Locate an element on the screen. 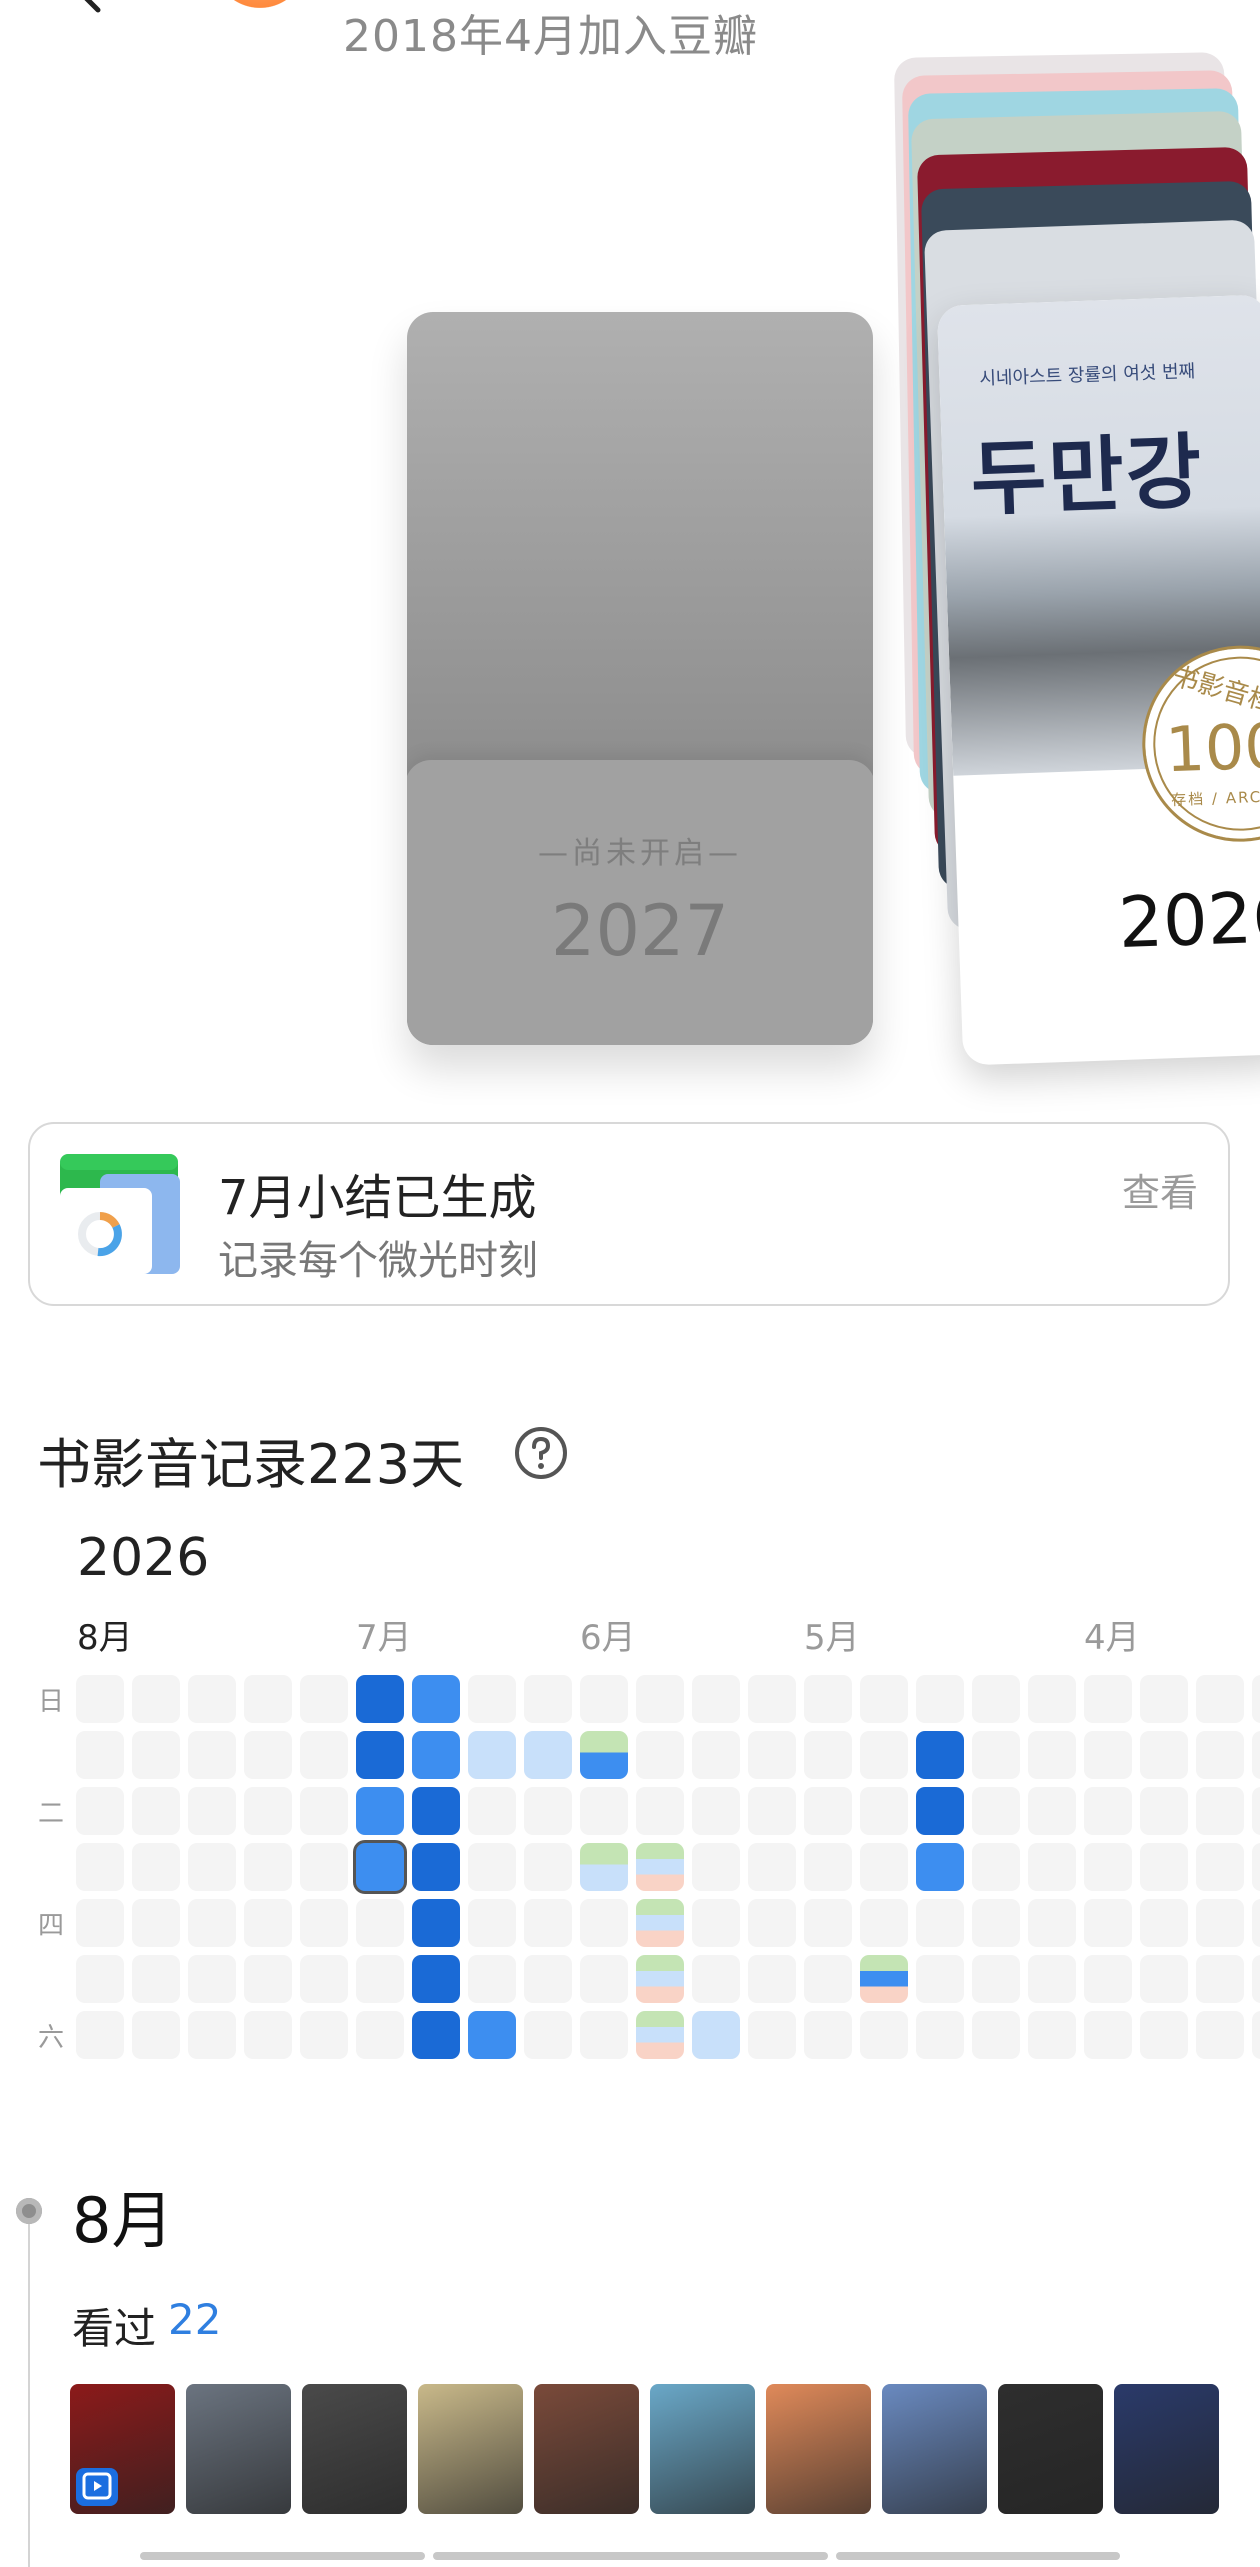 The width and height of the screenshot is (1260, 2567). watched-count-link: 22 is located at coordinates (194, 2319).